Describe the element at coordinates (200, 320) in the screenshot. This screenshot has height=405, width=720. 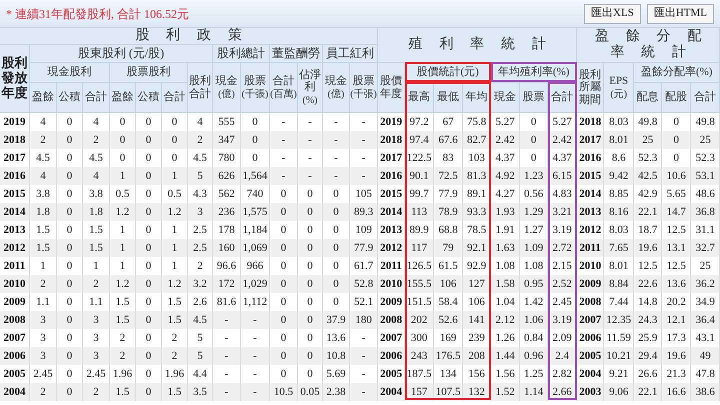
I see `table-cell: 4.5` at that location.